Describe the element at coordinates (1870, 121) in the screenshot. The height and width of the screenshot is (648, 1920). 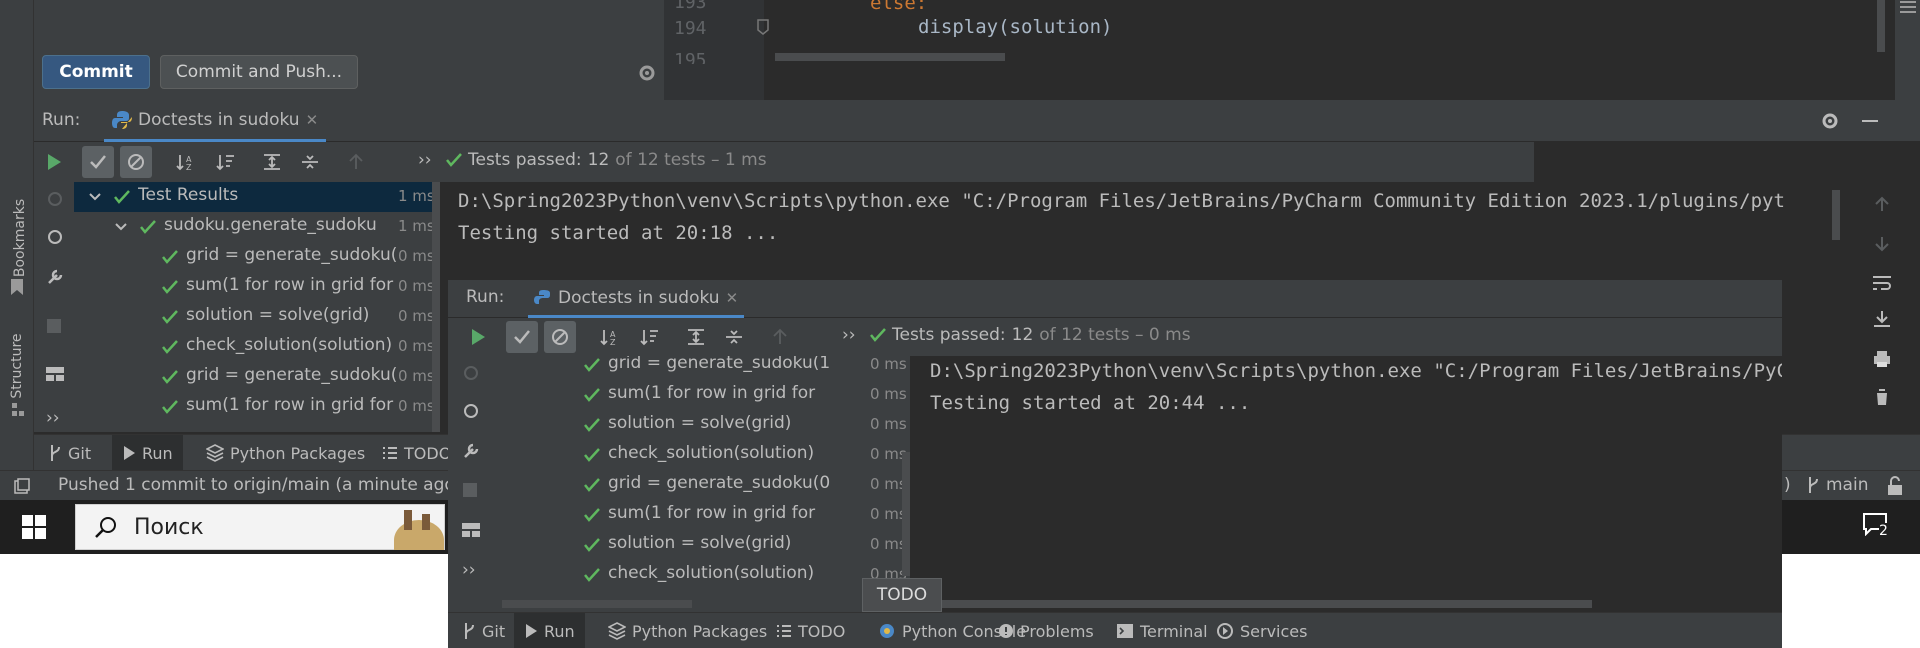
I see `minimize-icon` at that location.